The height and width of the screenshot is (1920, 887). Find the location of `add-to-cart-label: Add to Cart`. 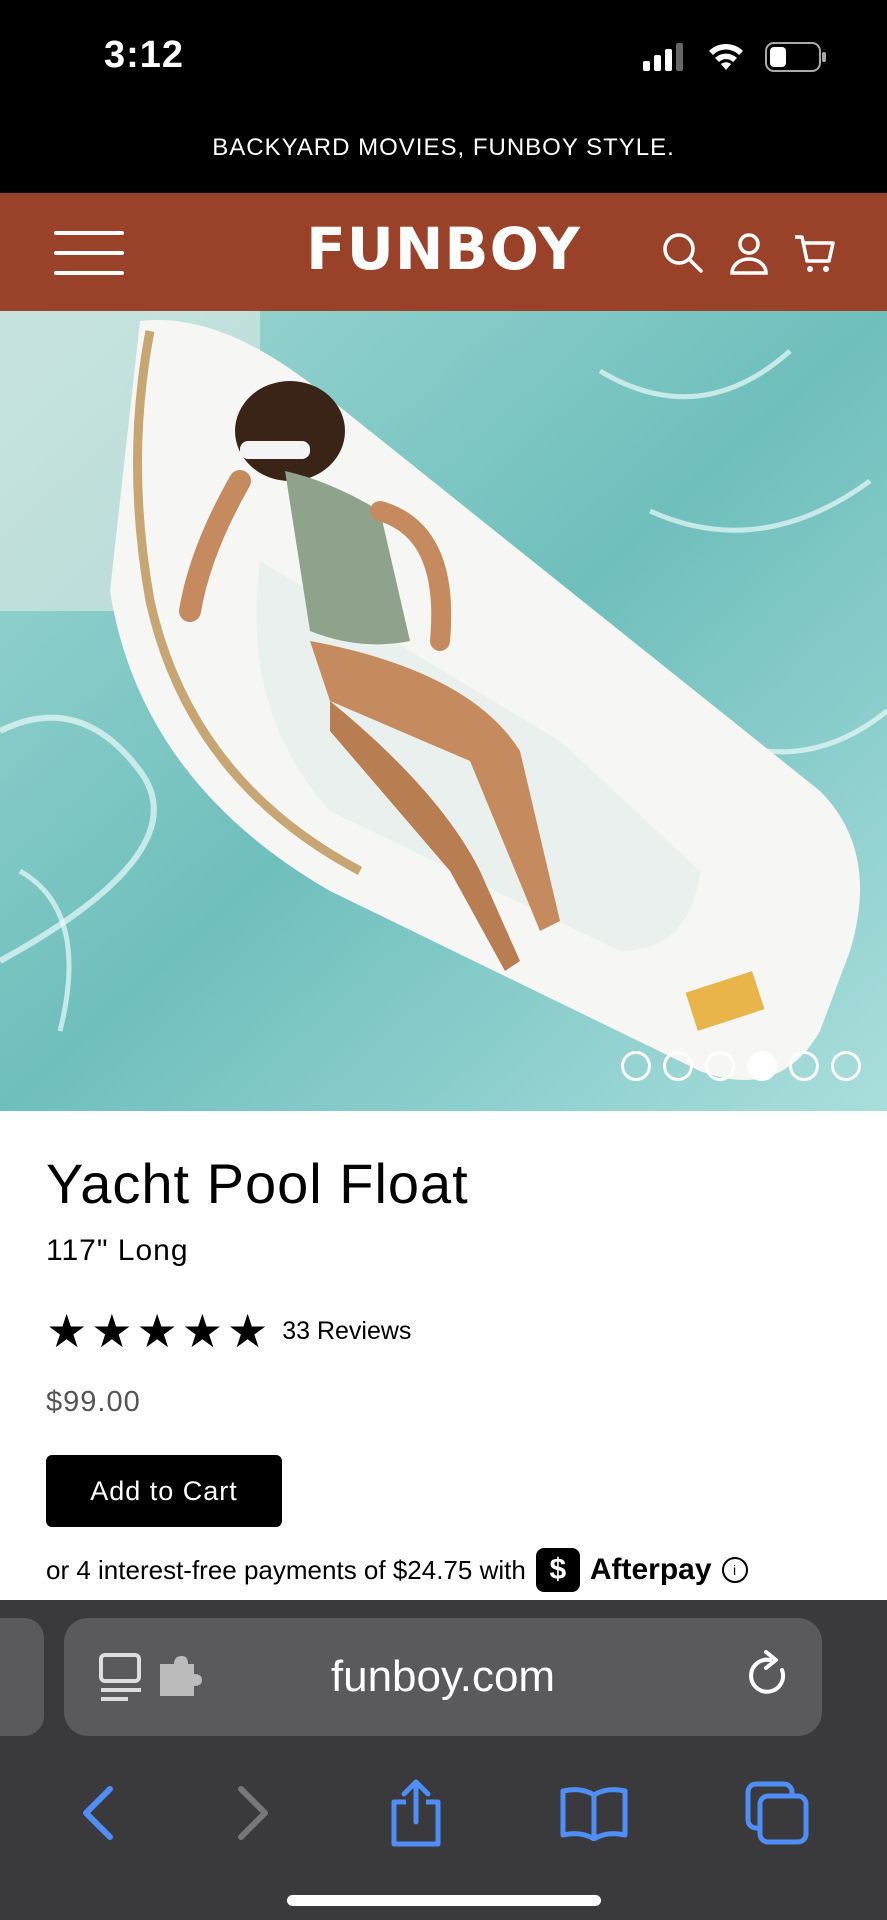

add-to-cart-label: Add to Cart is located at coordinates (164, 1490).